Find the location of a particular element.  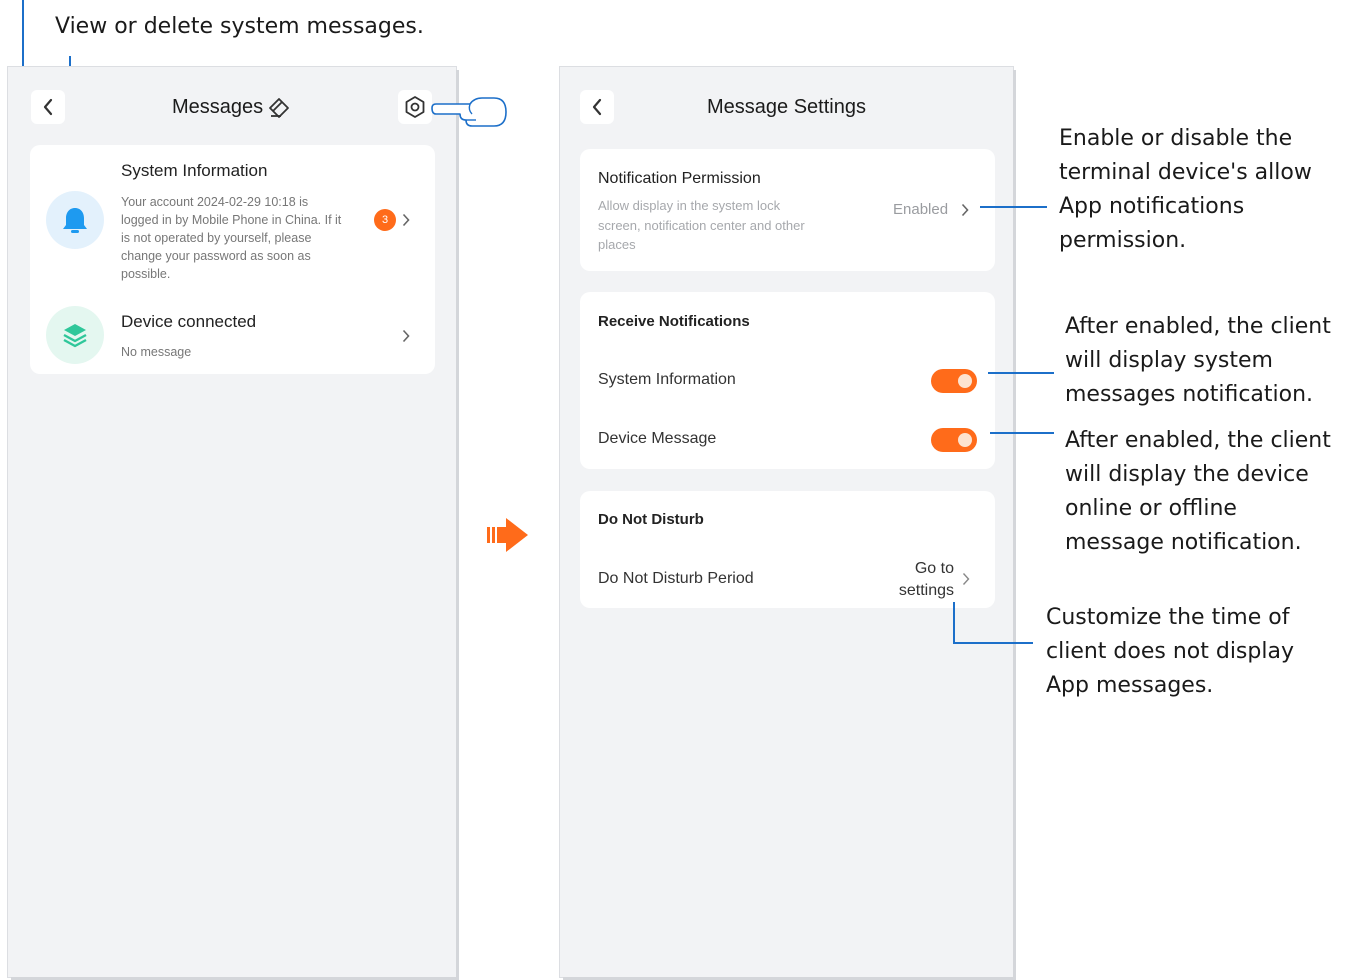

clear-messages-icon is located at coordinates (279, 108).